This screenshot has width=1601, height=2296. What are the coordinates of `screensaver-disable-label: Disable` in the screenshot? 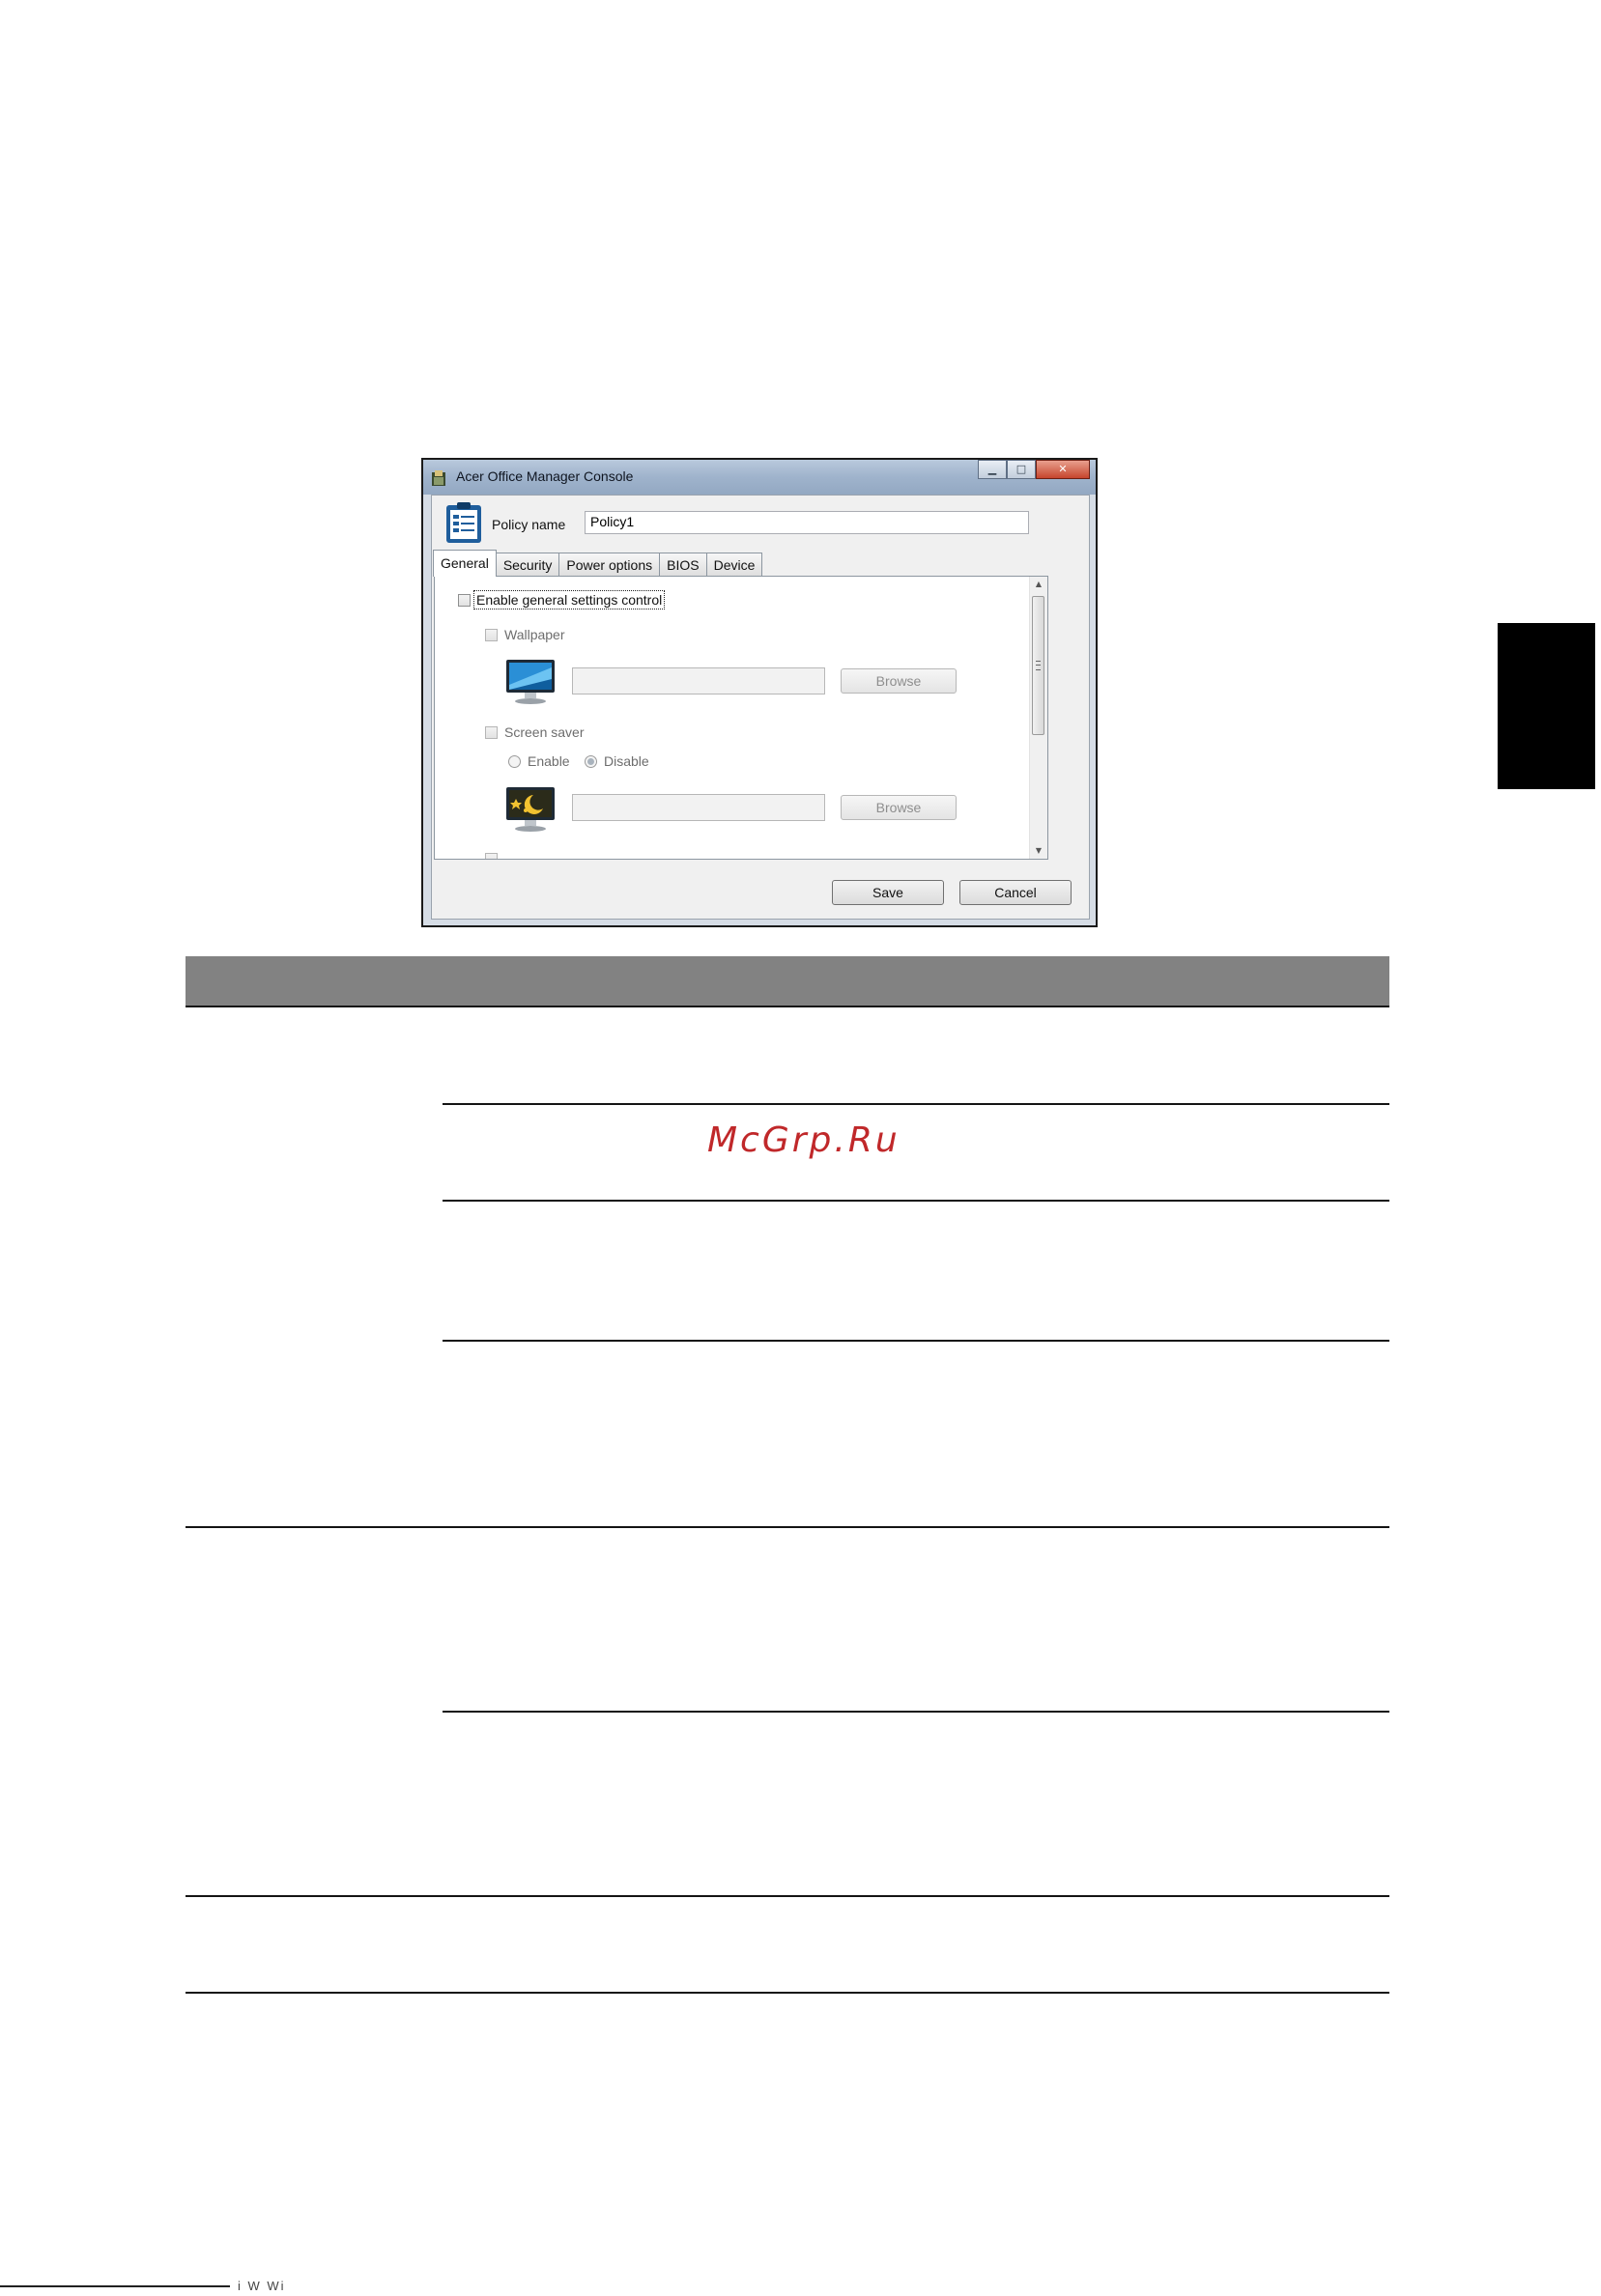 It's located at (626, 761).